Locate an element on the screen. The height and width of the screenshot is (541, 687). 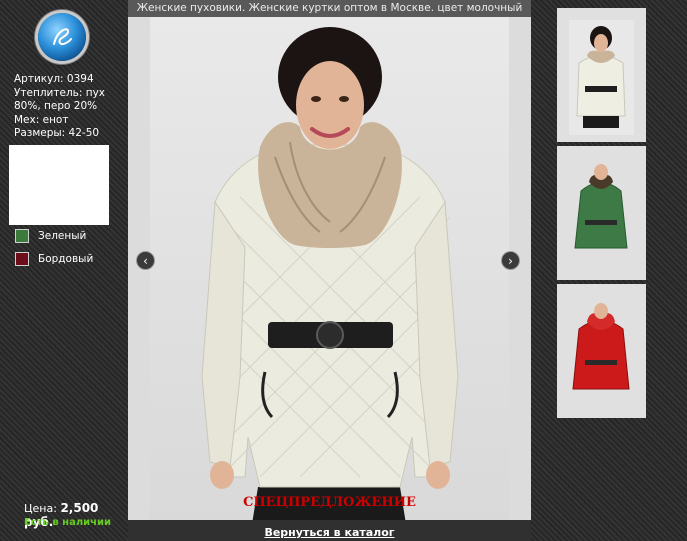
next-image-button: › is located at coordinates (510, 260).